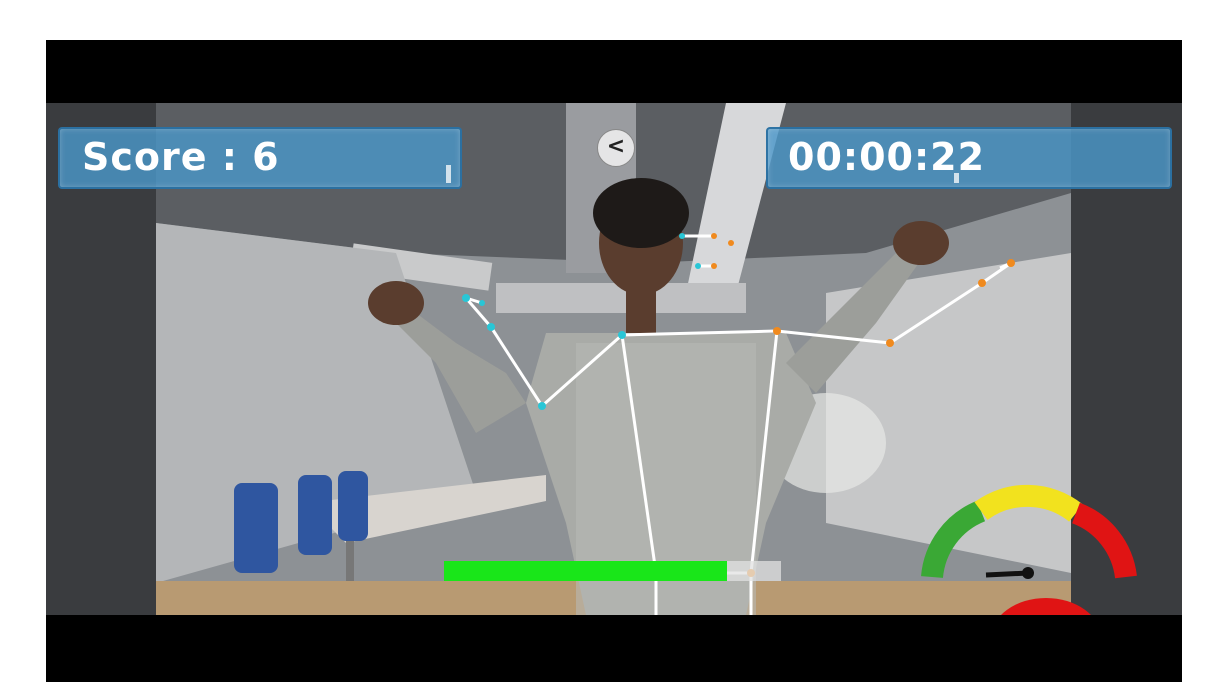 The height and width of the screenshot is (683, 1231). I want to click on chevron-left-icon: <, so click(616, 146).